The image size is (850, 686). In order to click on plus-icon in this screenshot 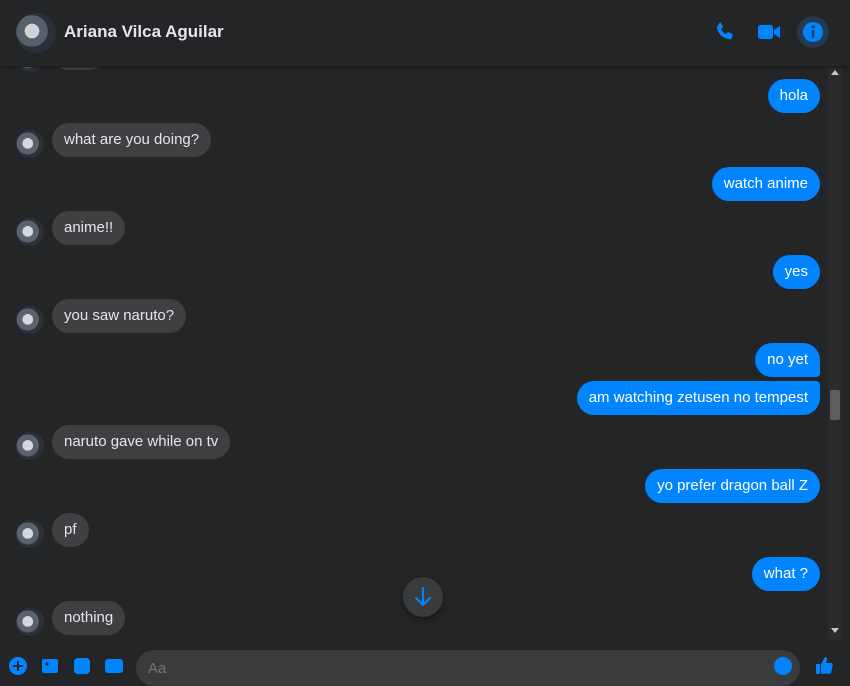, I will do `click(18, 666)`.